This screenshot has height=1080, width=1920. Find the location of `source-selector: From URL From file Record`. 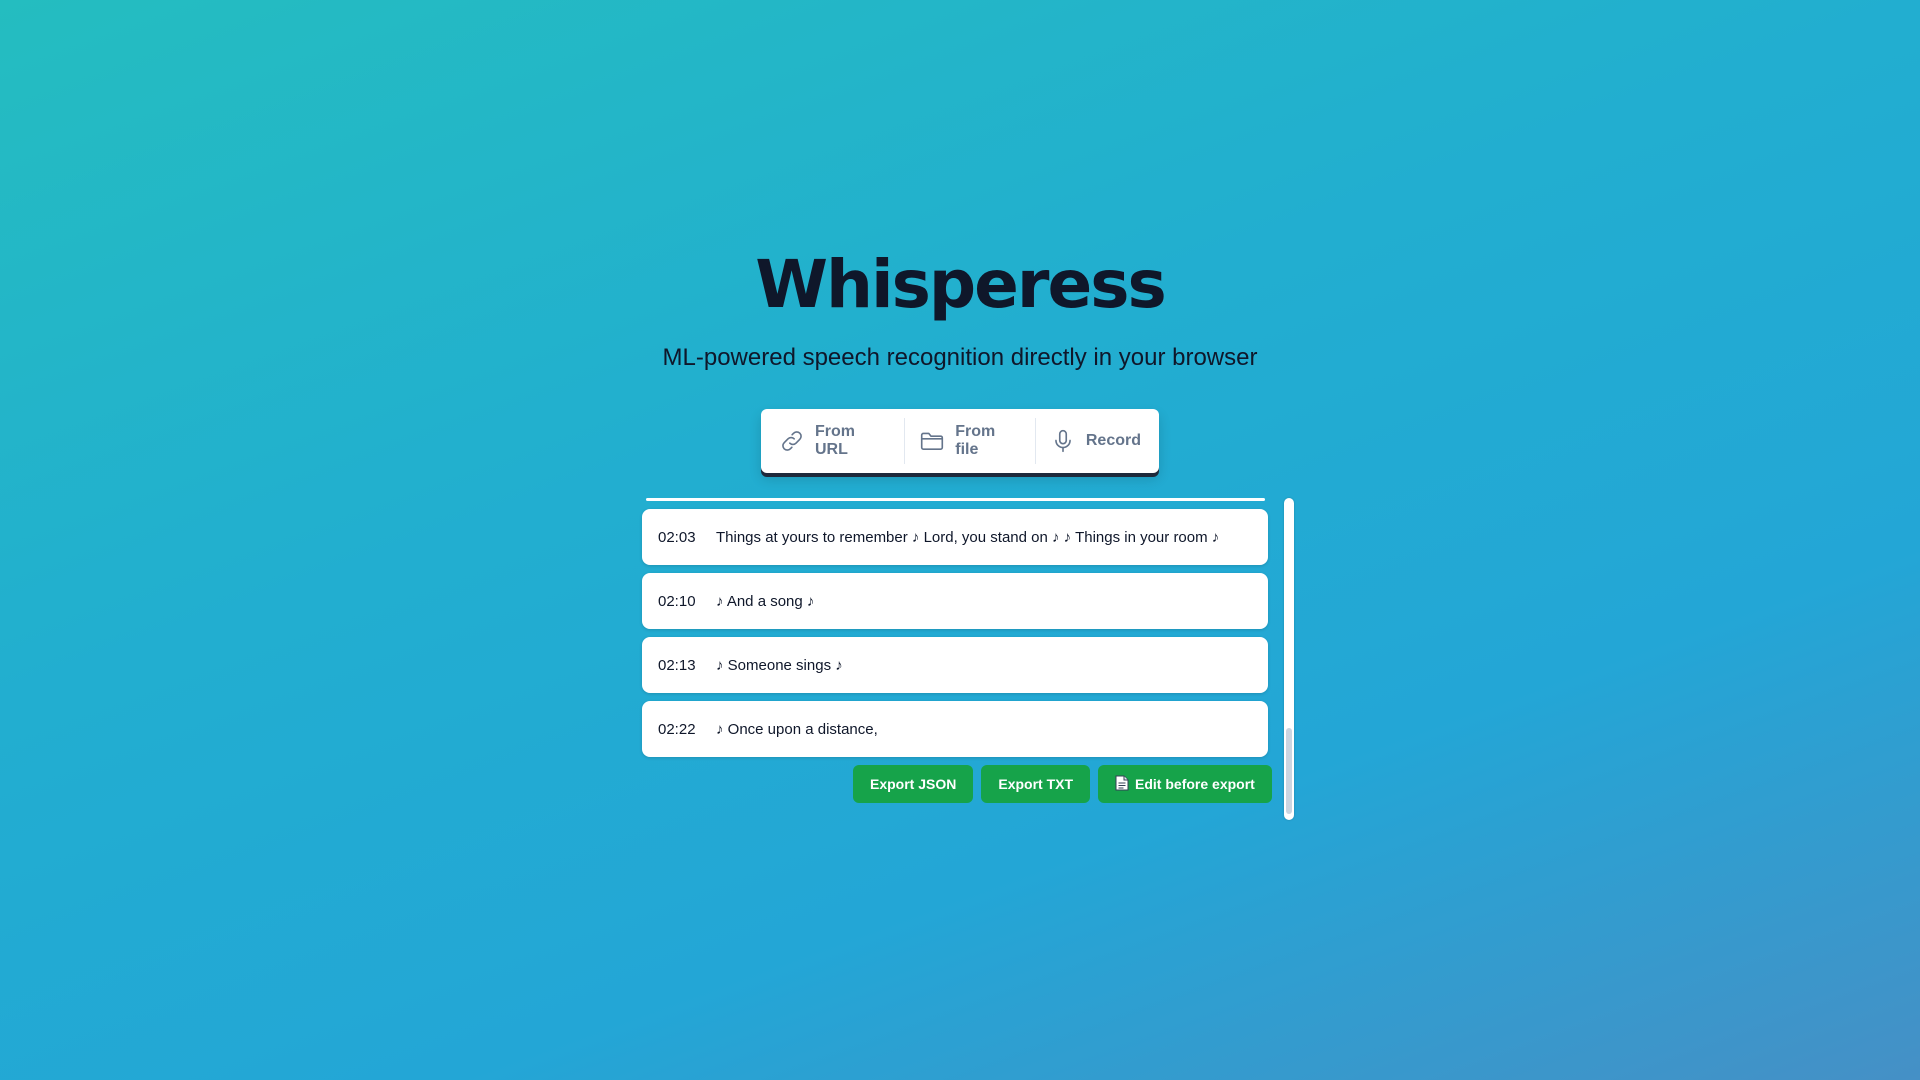

source-selector: From URL From file Record is located at coordinates (960, 441).